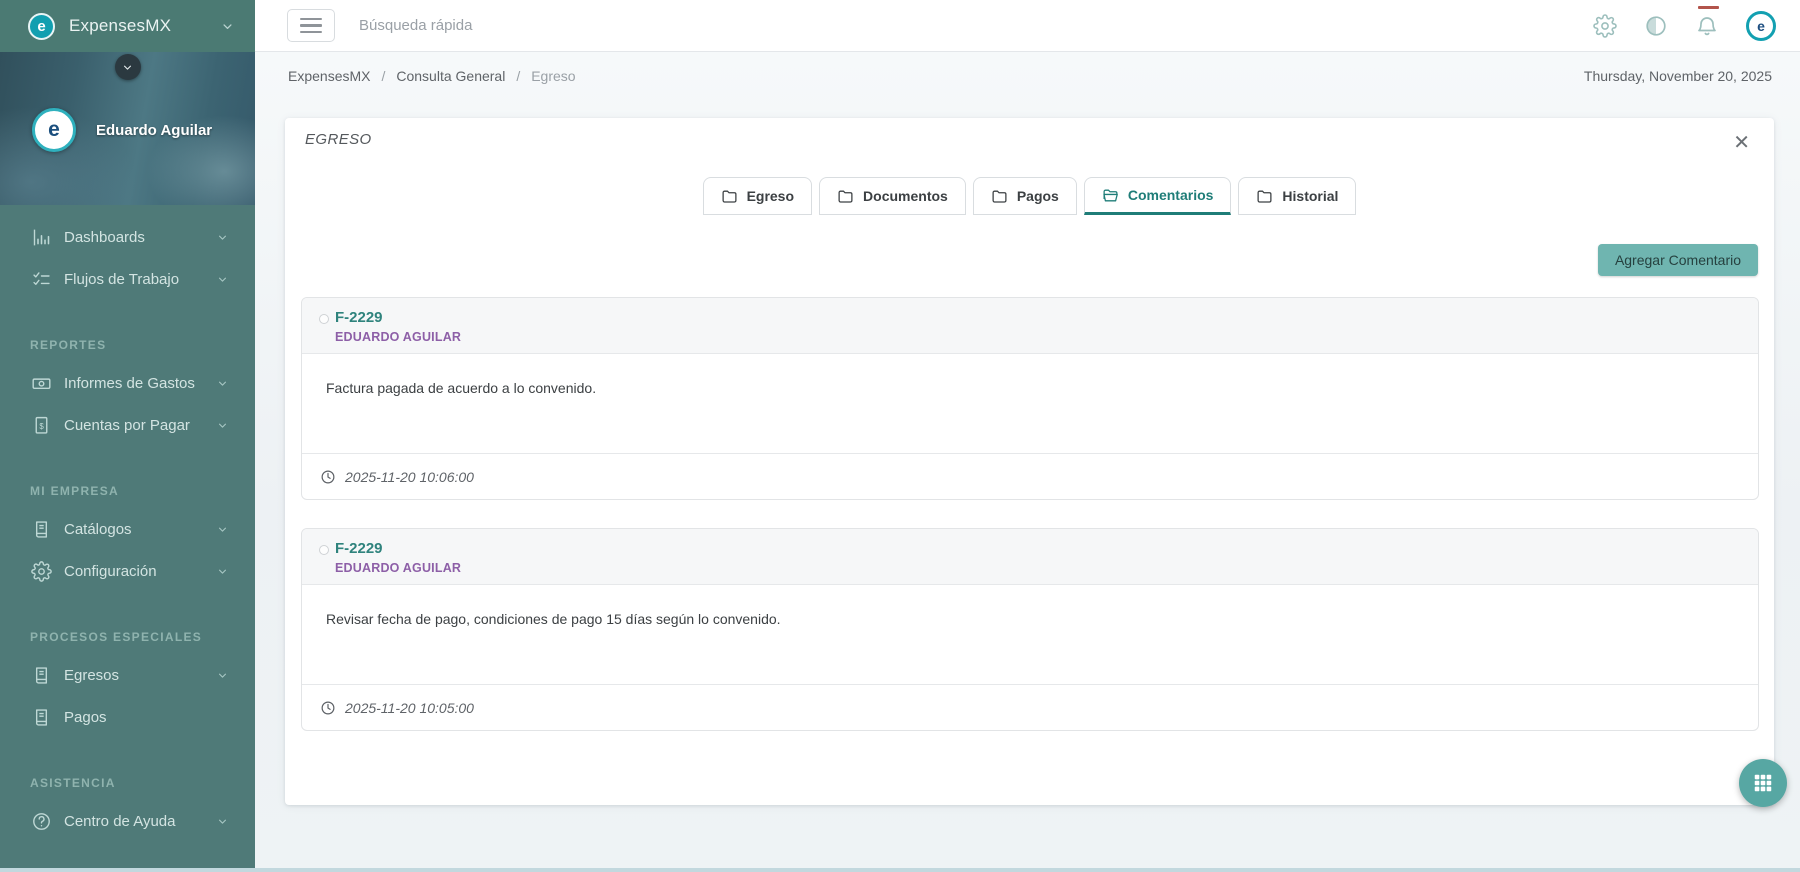  What do you see at coordinates (450, 76) in the screenshot?
I see `breadcrumb-item-consulta-general: Consulta General` at bounding box center [450, 76].